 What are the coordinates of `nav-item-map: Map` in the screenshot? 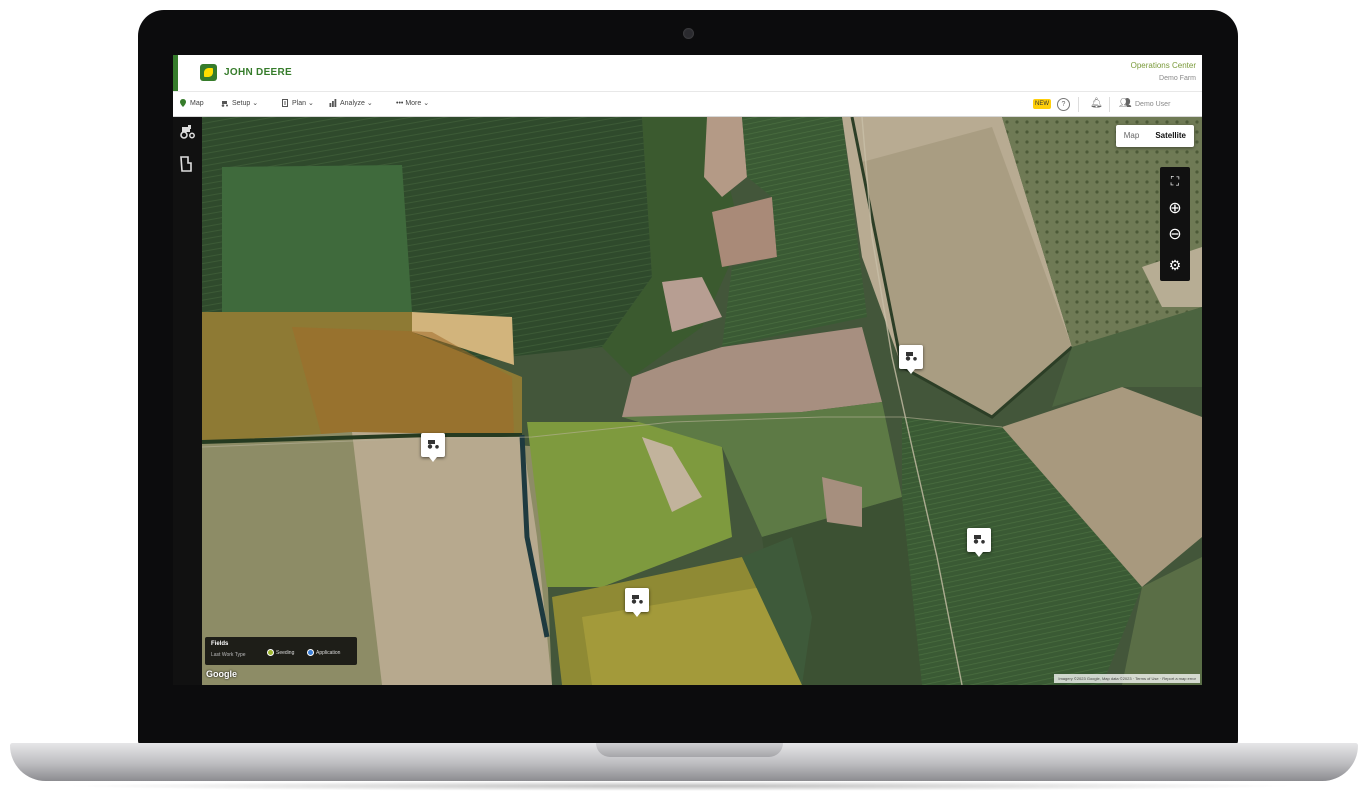 It's located at (191, 103).